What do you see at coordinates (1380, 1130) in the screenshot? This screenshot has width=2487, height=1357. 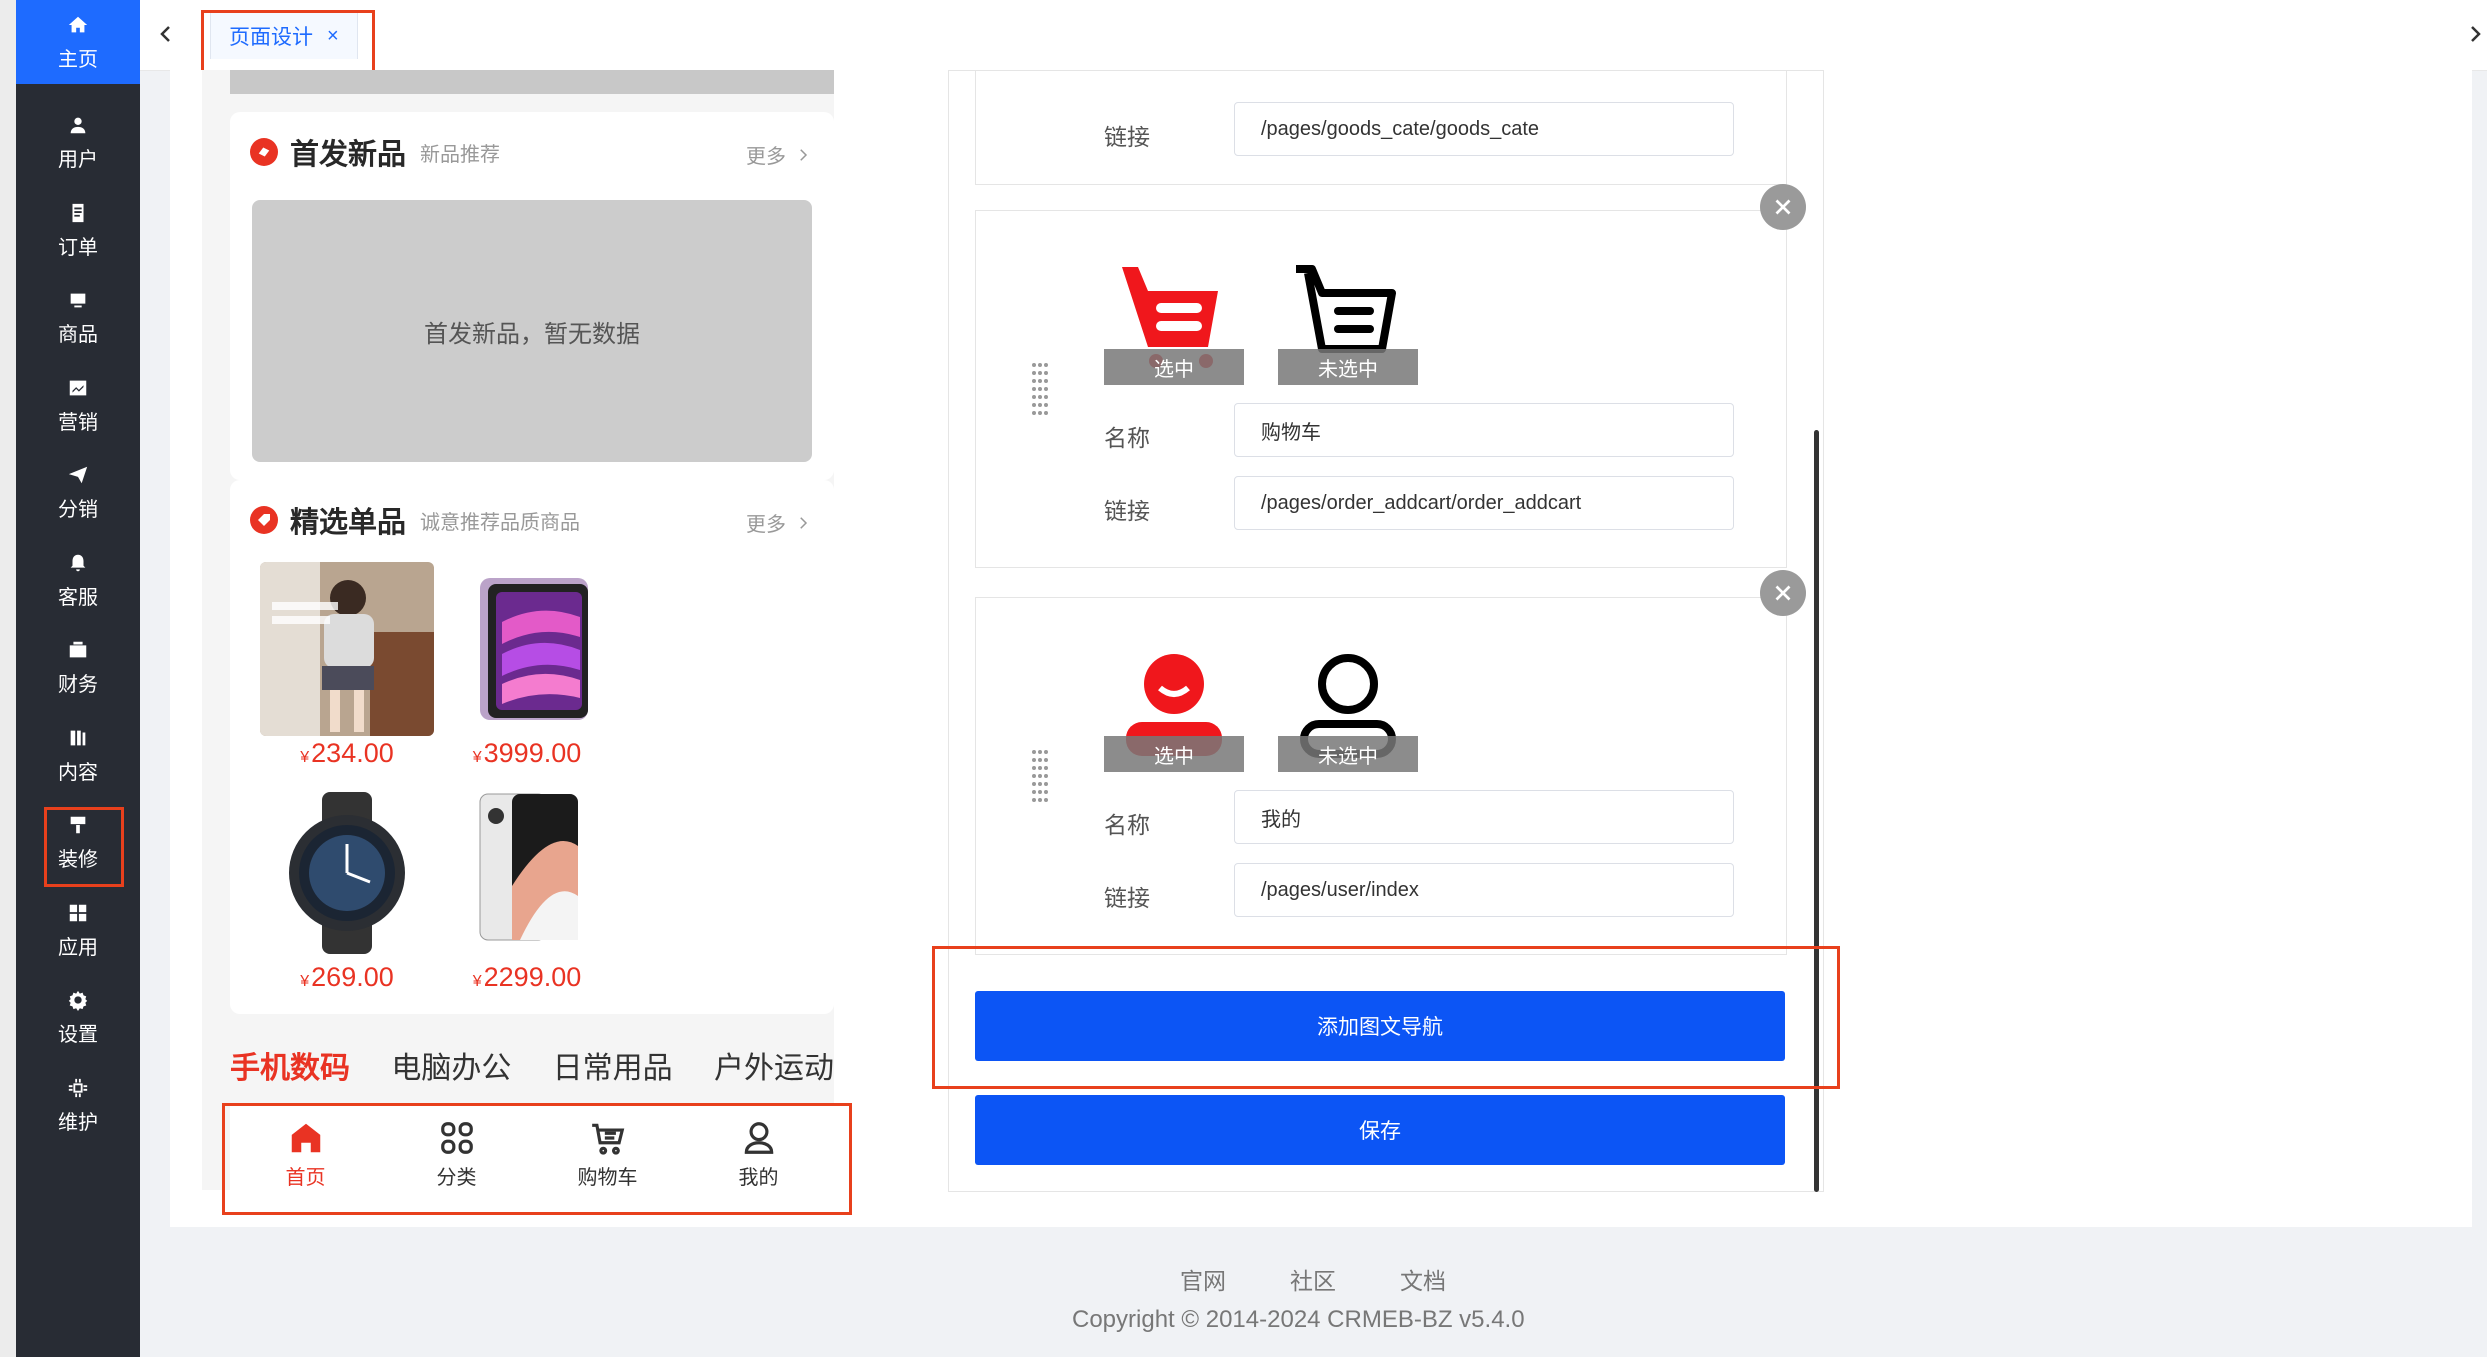 I see `save-button: 保存` at bounding box center [1380, 1130].